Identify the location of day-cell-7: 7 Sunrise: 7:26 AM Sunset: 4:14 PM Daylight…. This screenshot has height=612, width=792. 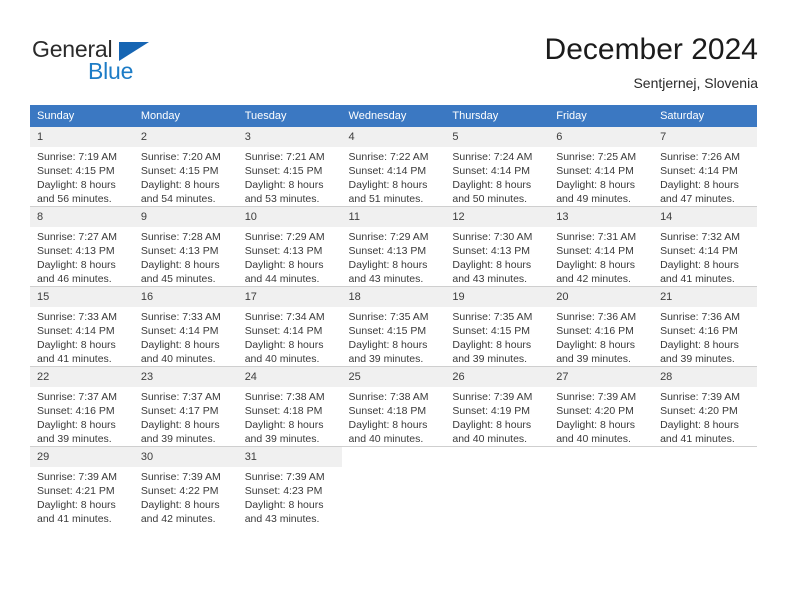
(705, 167).